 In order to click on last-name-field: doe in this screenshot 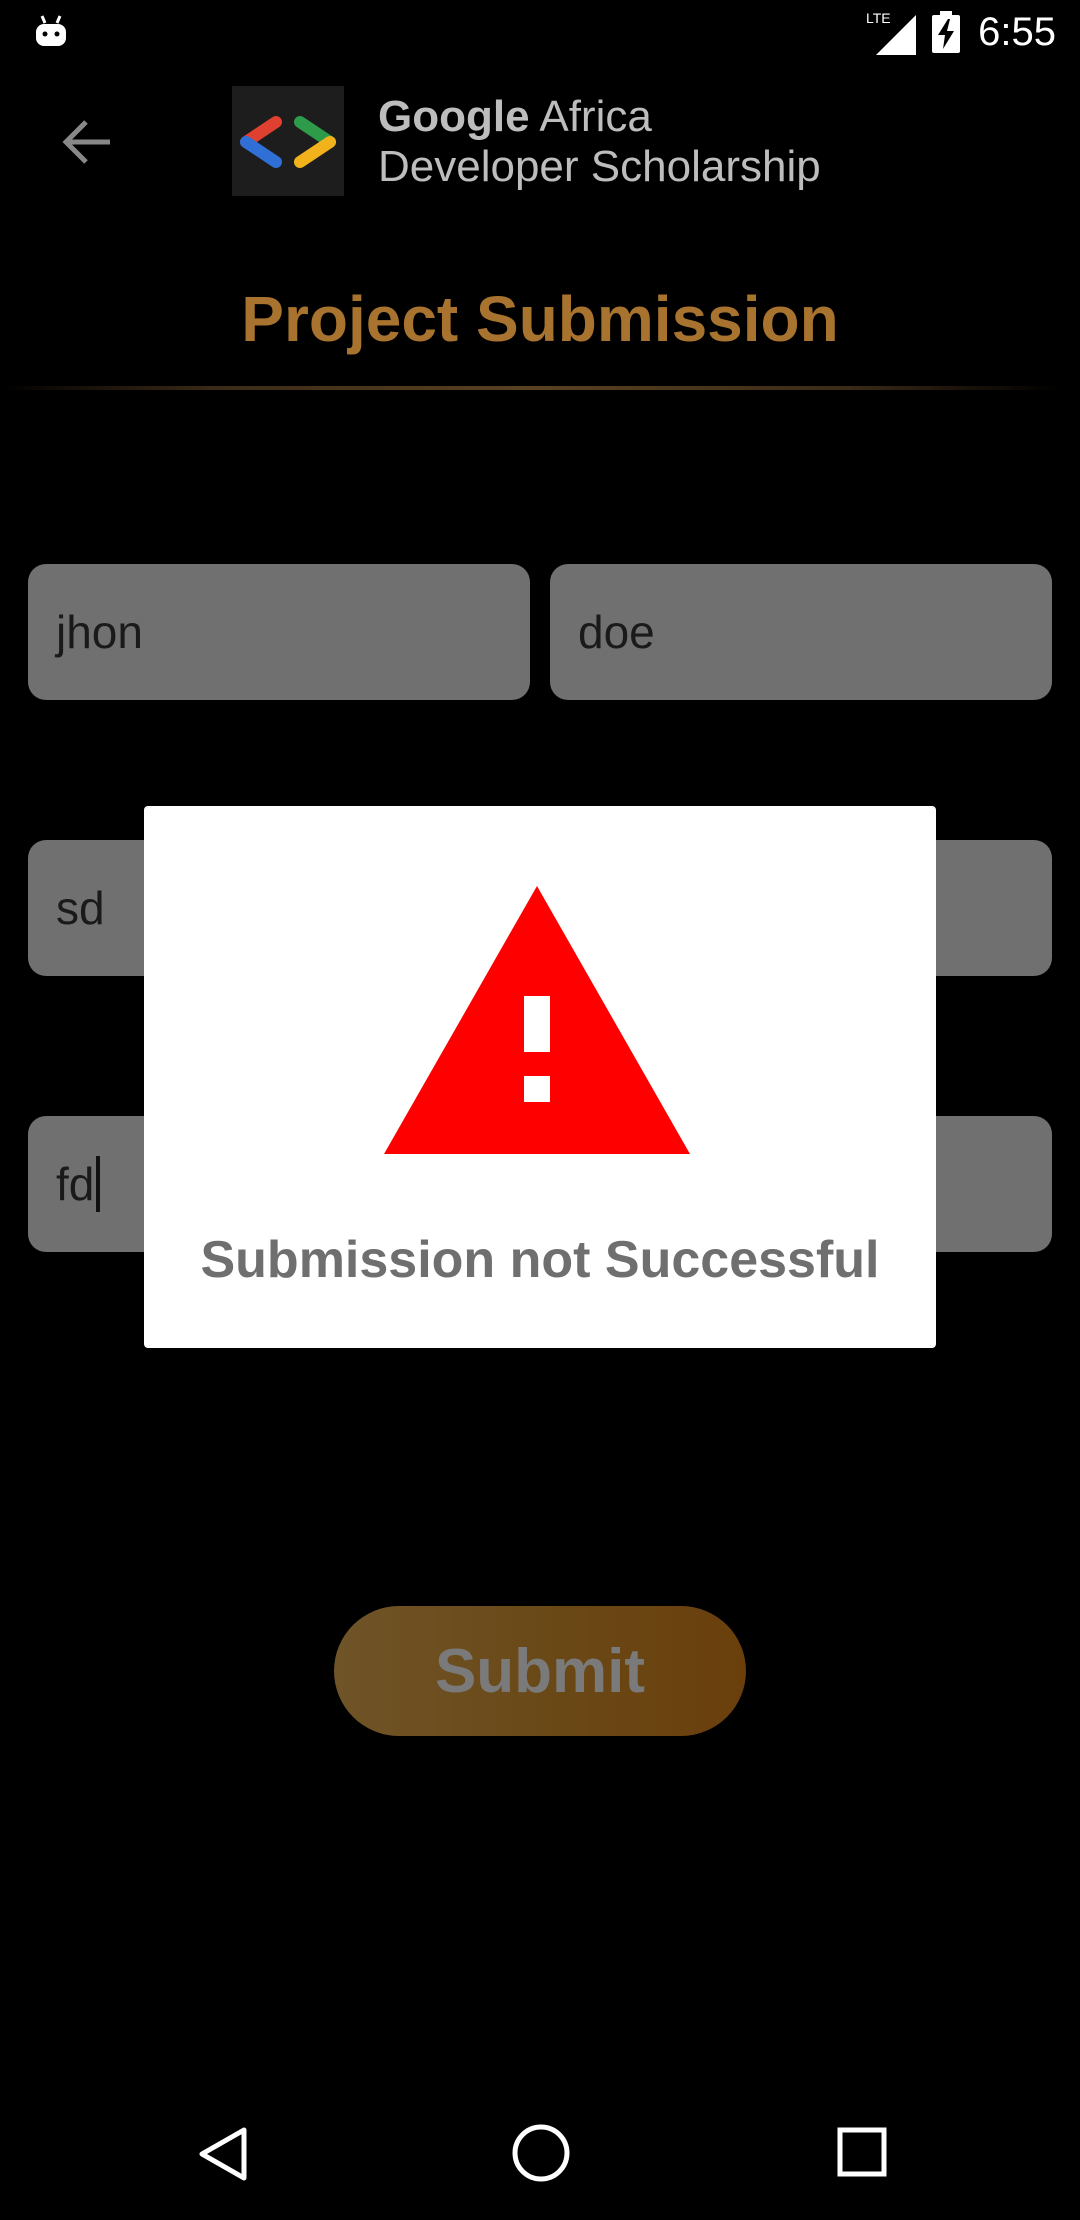, I will do `click(801, 632)`.